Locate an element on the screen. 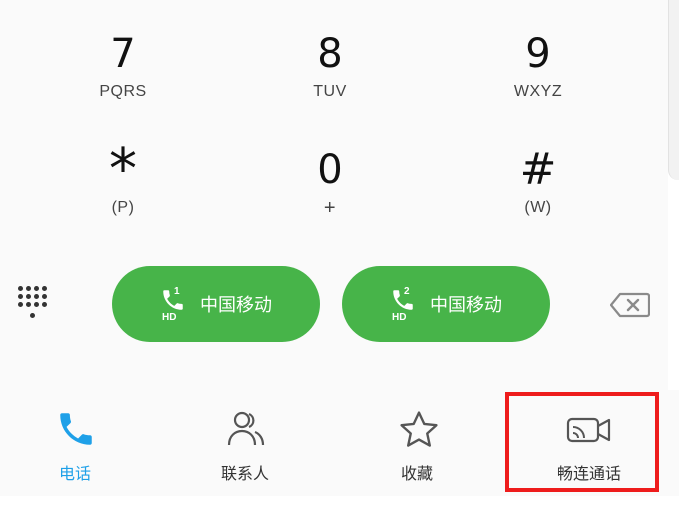 This screenshot has height=510, width=679. scrollbar is located at coordinates (673, 90).